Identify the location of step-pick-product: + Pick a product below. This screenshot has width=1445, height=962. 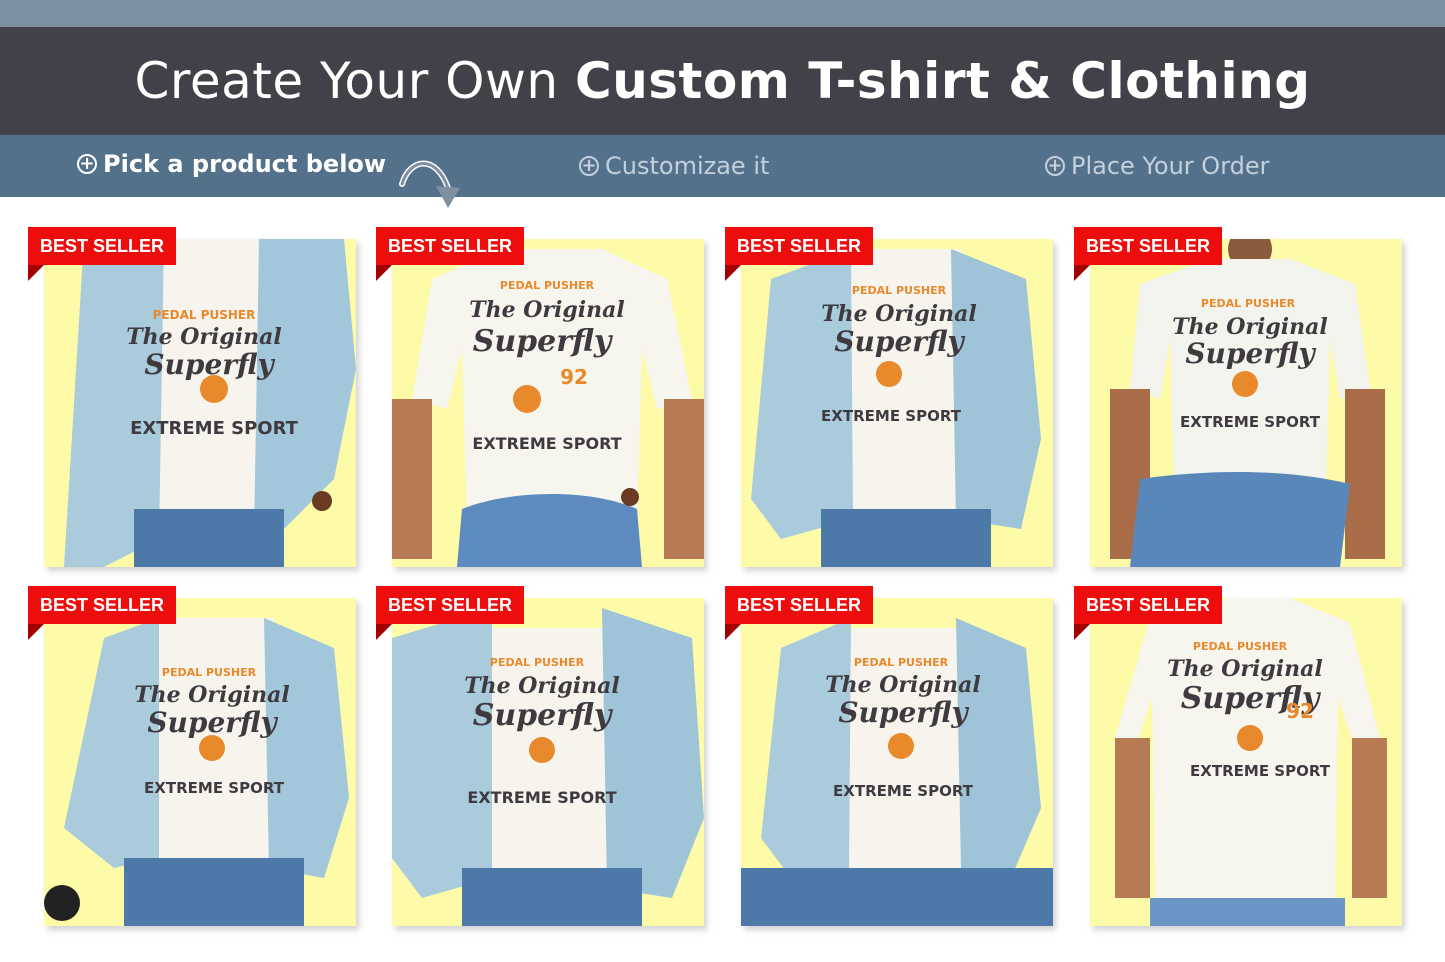
(231, 164).